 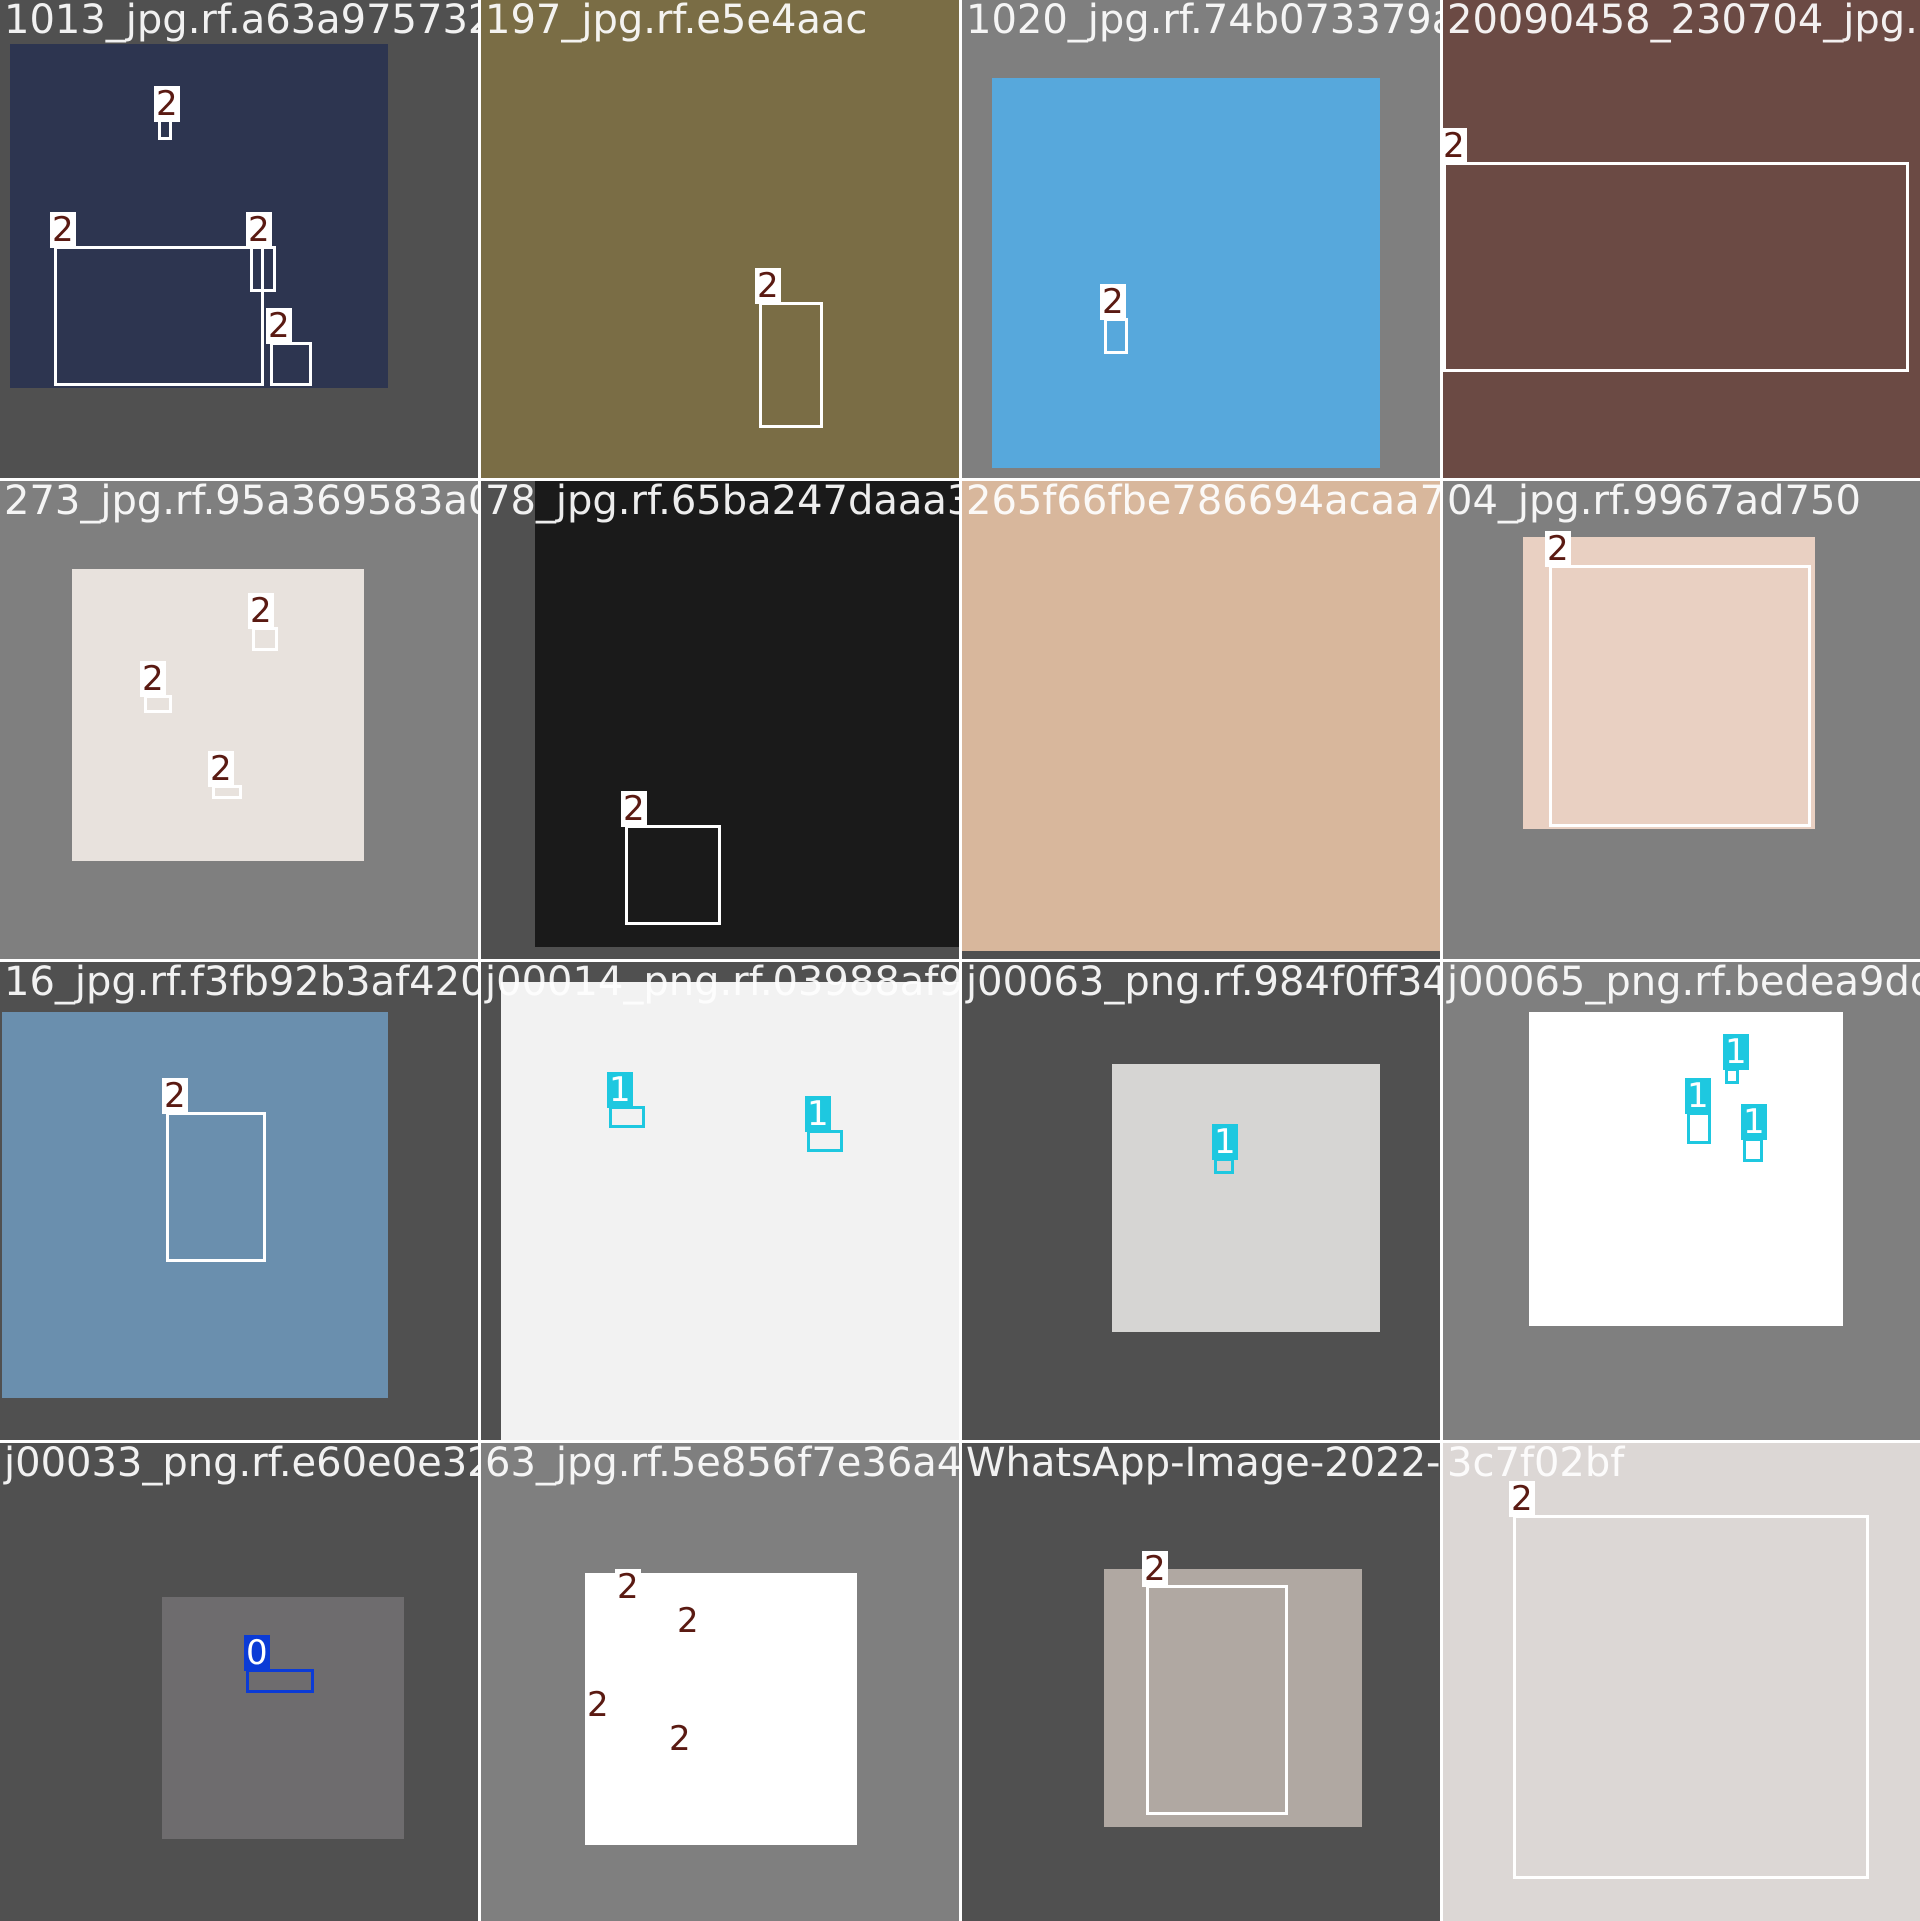 I want to click on tile-1020: 1020_jpg.rf.74b073379aa62f 2, so click(x=1201, y=239).